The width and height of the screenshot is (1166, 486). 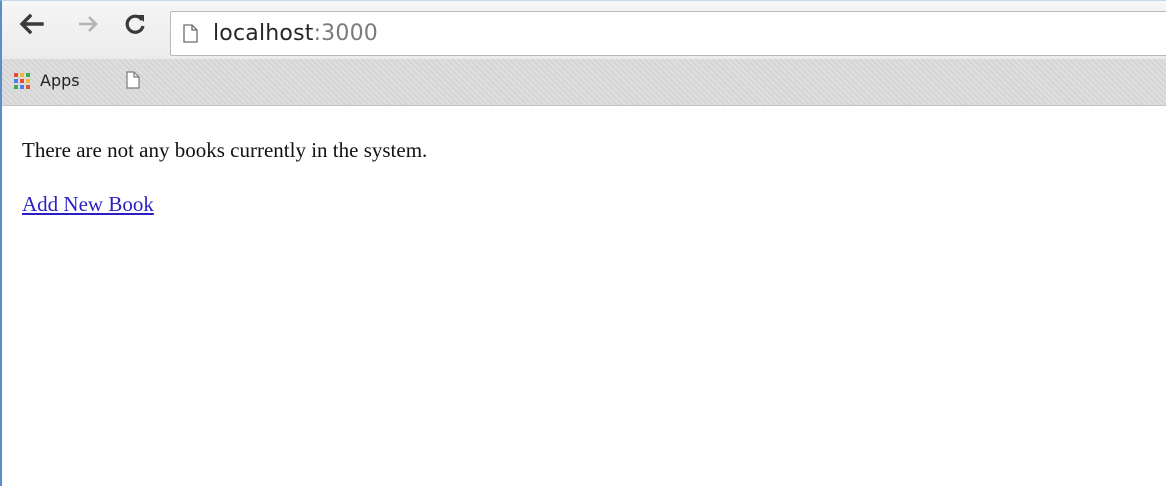 I want to click on add-new-book-link: Add New Book, so click(x=88, y=204).